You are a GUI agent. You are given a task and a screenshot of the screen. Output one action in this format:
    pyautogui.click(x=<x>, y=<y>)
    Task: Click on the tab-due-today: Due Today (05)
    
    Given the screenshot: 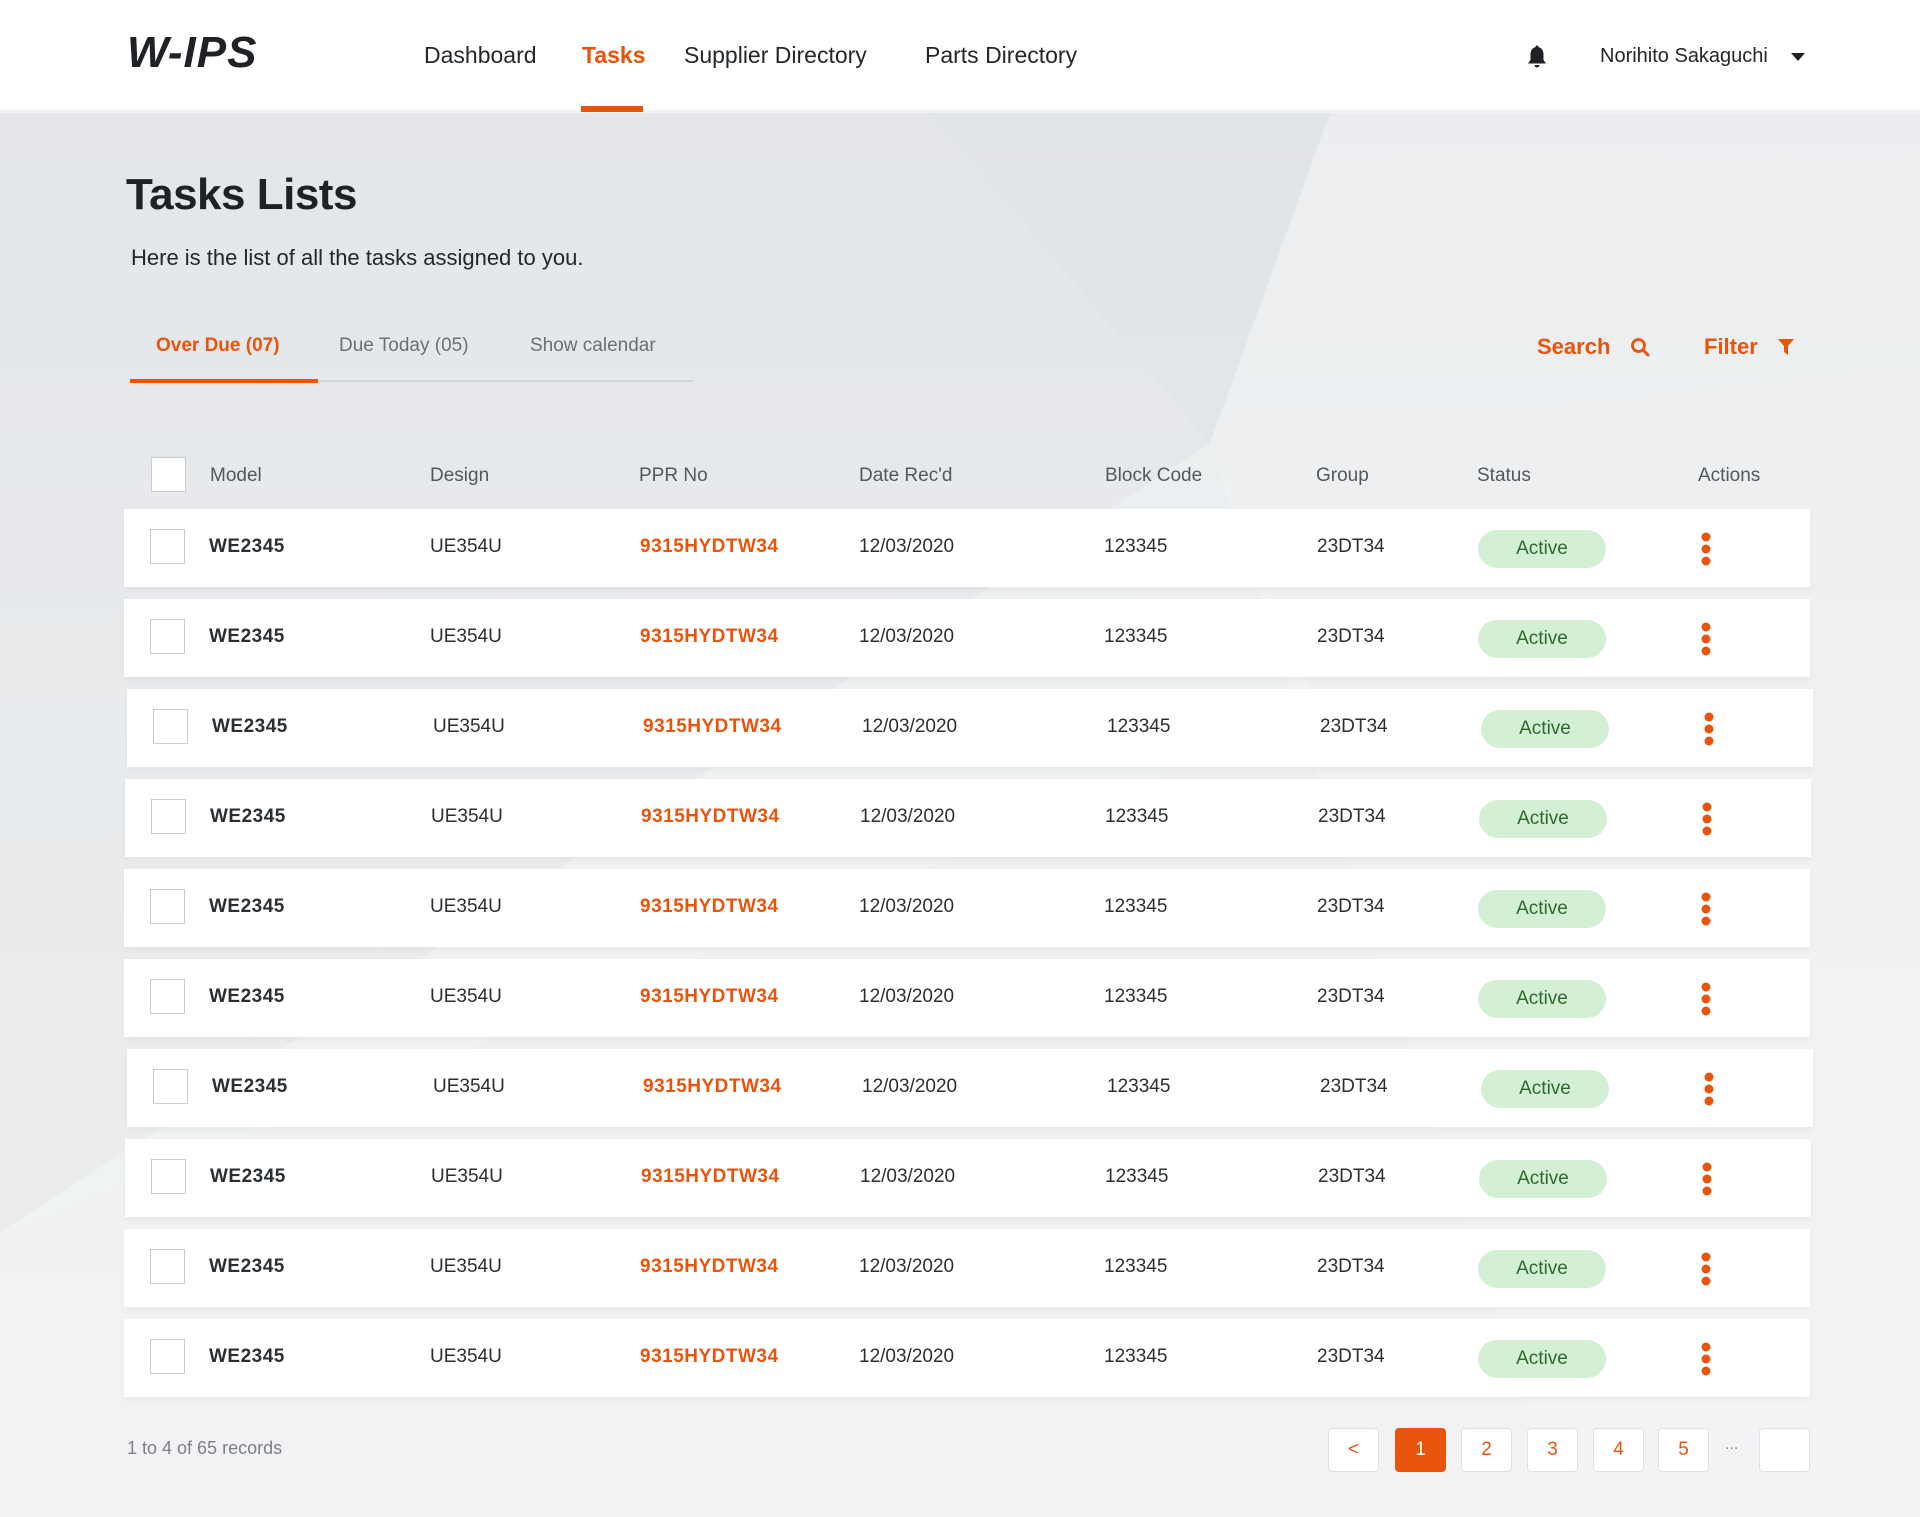 What is the action you would take?
    pyautogui.click(x=404, y=346)
    